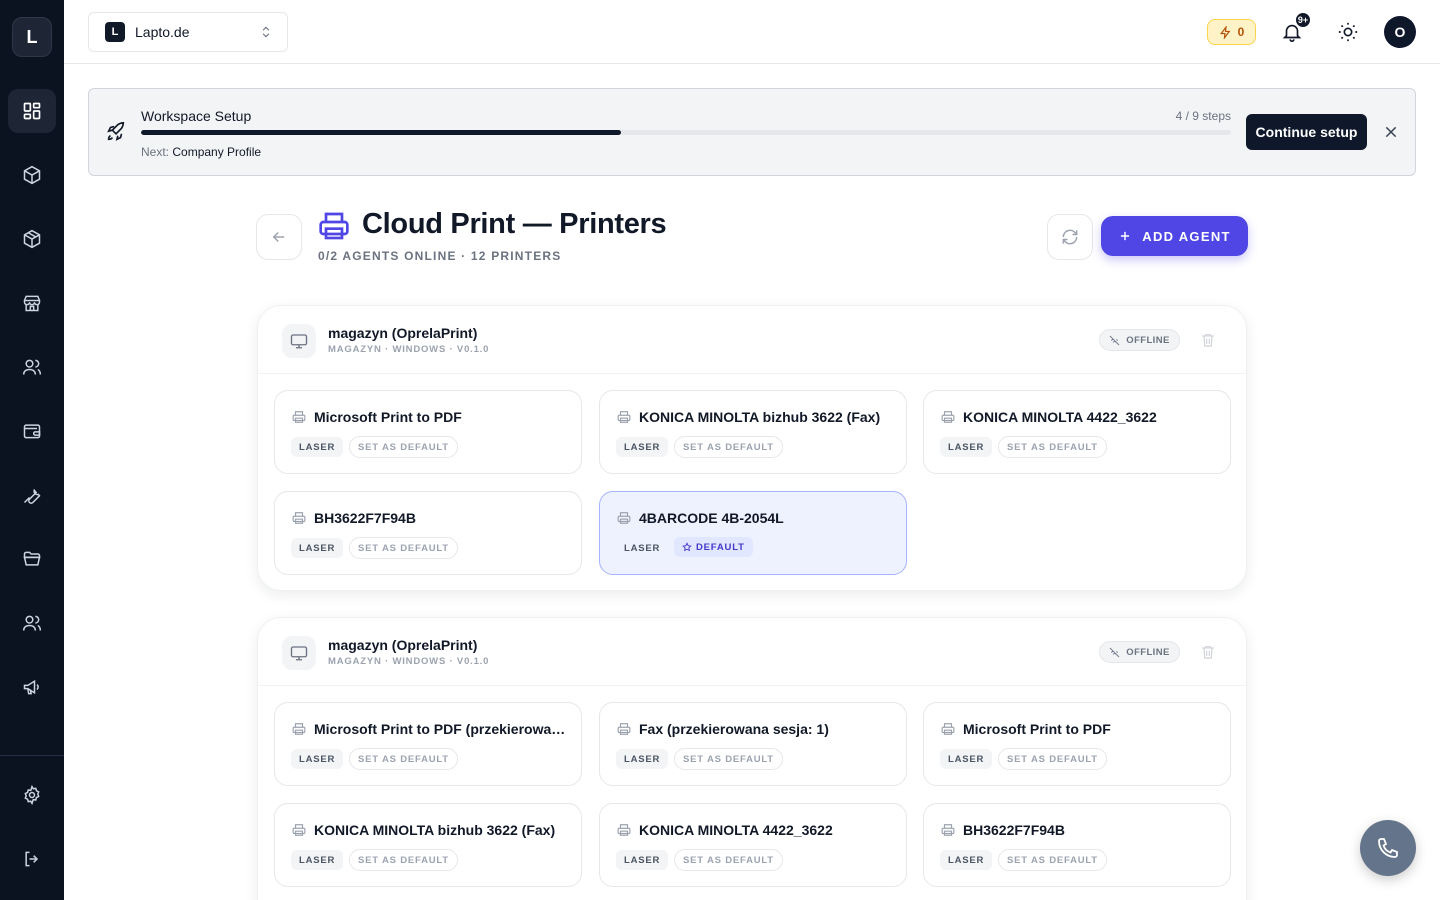 The width and height of the screenshot is (1440, 900). I want to click on sidebar-item-wallet, so click(32, 431).